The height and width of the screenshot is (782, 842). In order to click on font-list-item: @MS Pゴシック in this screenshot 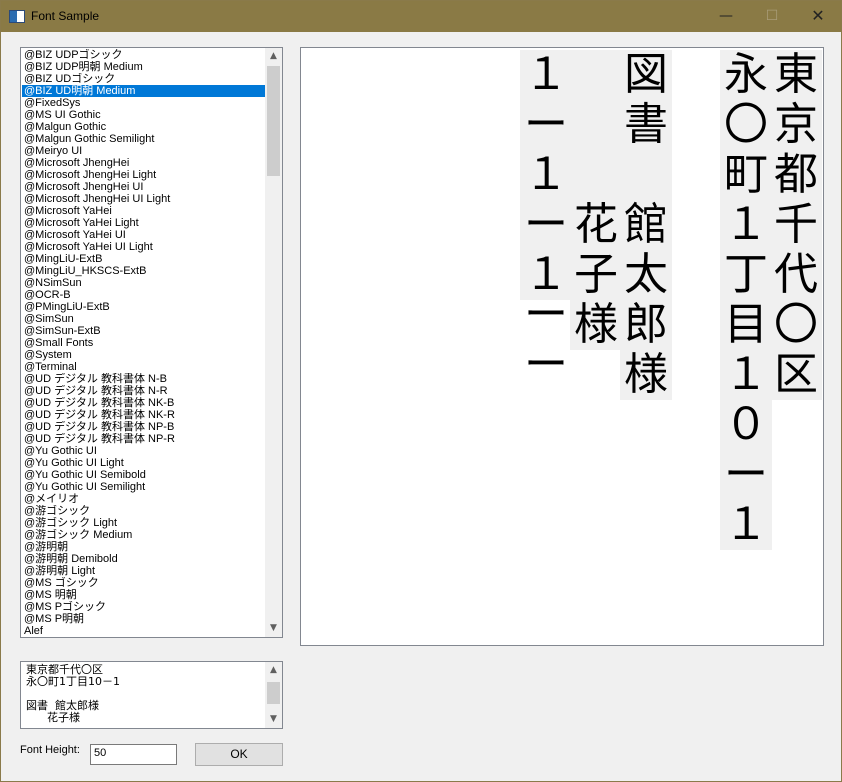, I will do `click(143, 607)`.